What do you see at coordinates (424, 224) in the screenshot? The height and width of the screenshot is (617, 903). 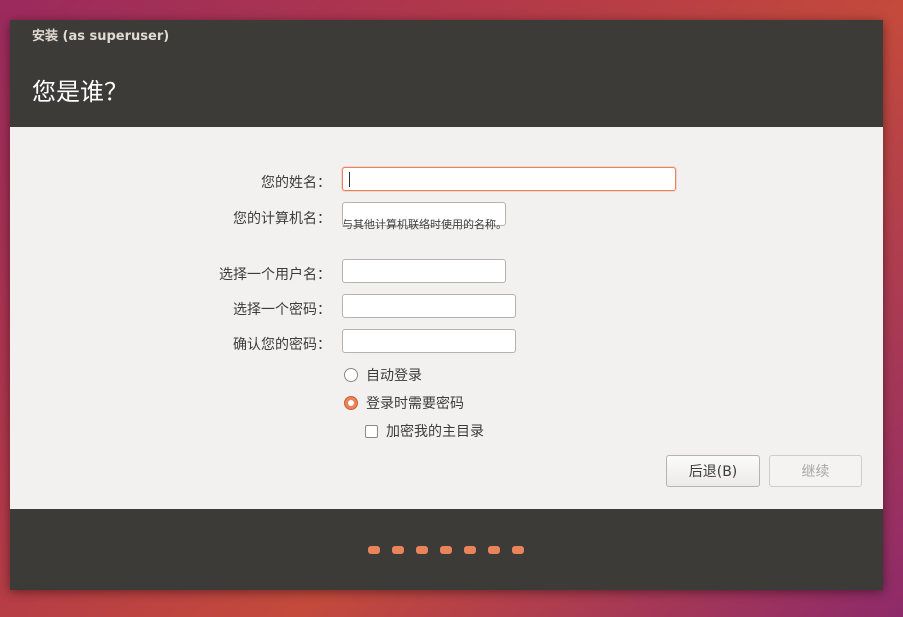 I see `computer-name-hint: 与其他计算机联络时使用的名称。` at bounding box center [424, 224].